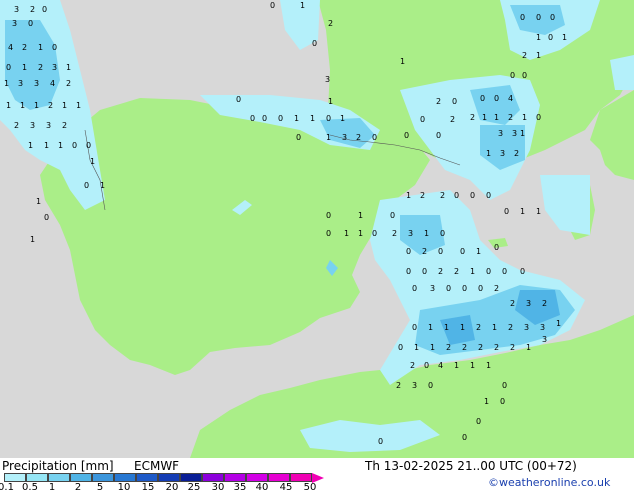 The height and width of the screenshot is (493, 634). Describe the element at coordinates (7, 487) in the screenshot. I see `legend-tick-label: 0.1` at that location.